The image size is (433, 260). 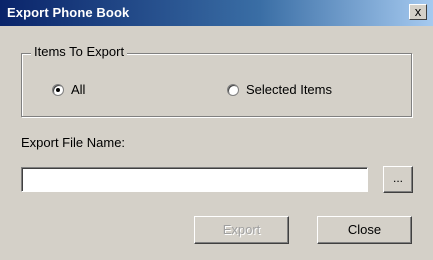 What do you see at coordinates (68, 89) in the screenshot?
I see `radio-all: All` at bounding box center [68, 89].